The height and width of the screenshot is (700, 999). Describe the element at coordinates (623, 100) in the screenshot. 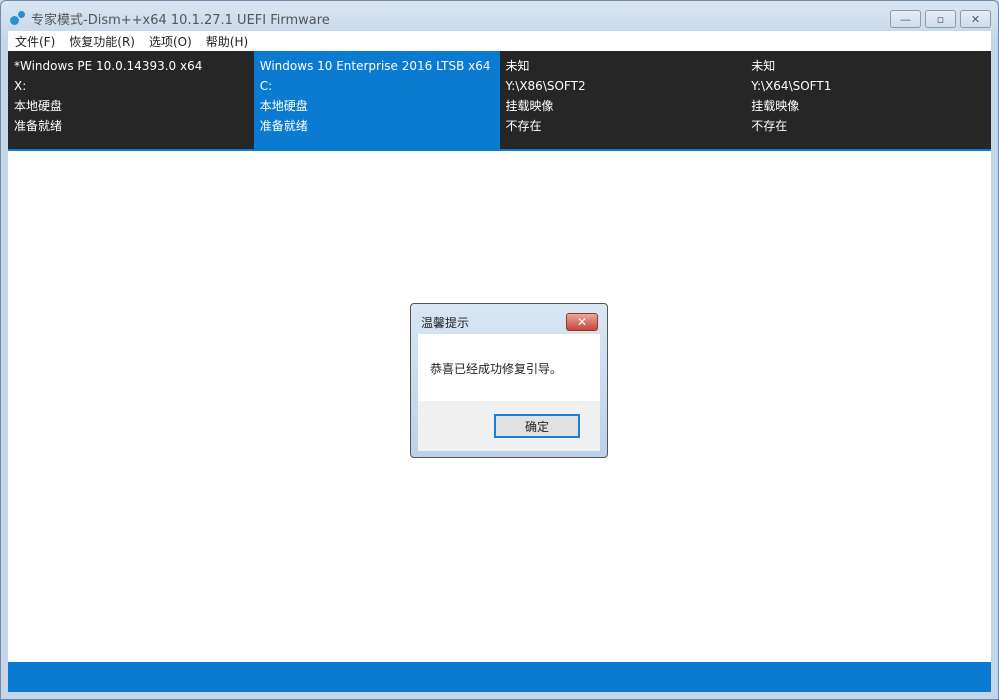

I see `image-item: 未知 Y:\X86\SOFT2 挂载映像不存在` at that location.